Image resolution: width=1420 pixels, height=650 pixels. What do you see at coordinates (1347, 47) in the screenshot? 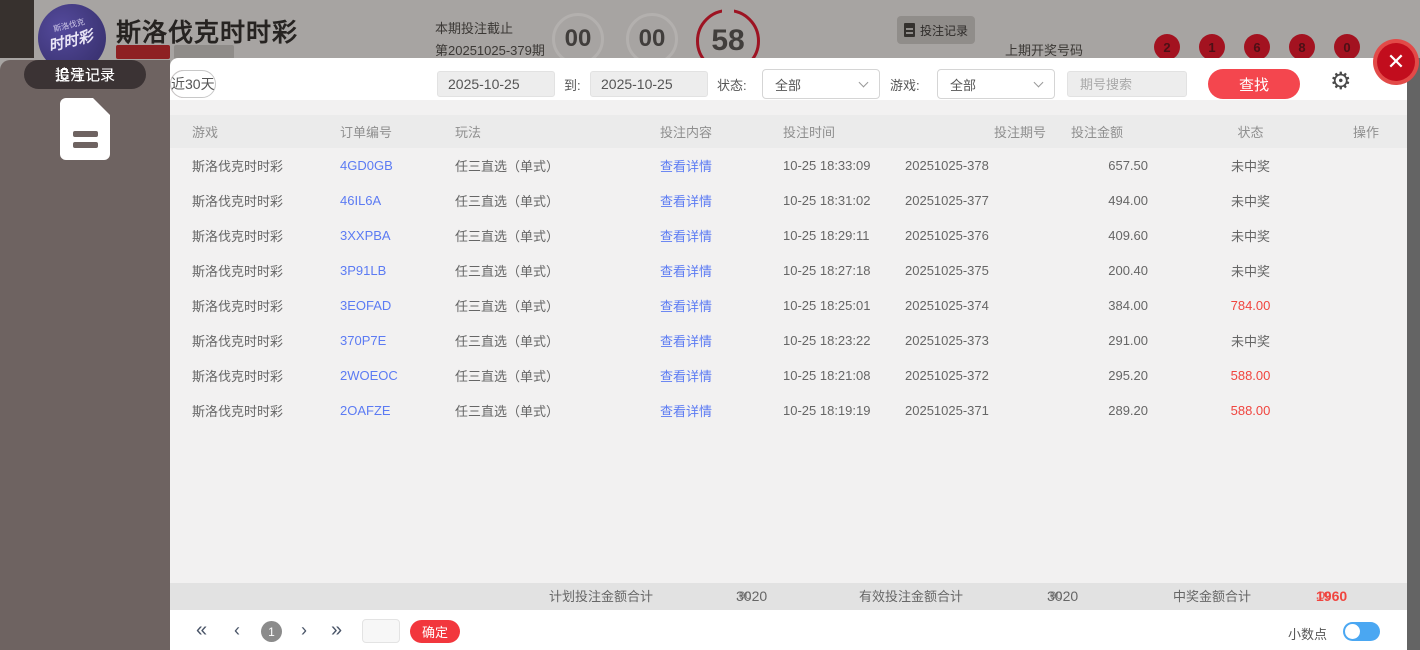
I see `draw-number-ball: 0` at bounding box center [1347, 47].